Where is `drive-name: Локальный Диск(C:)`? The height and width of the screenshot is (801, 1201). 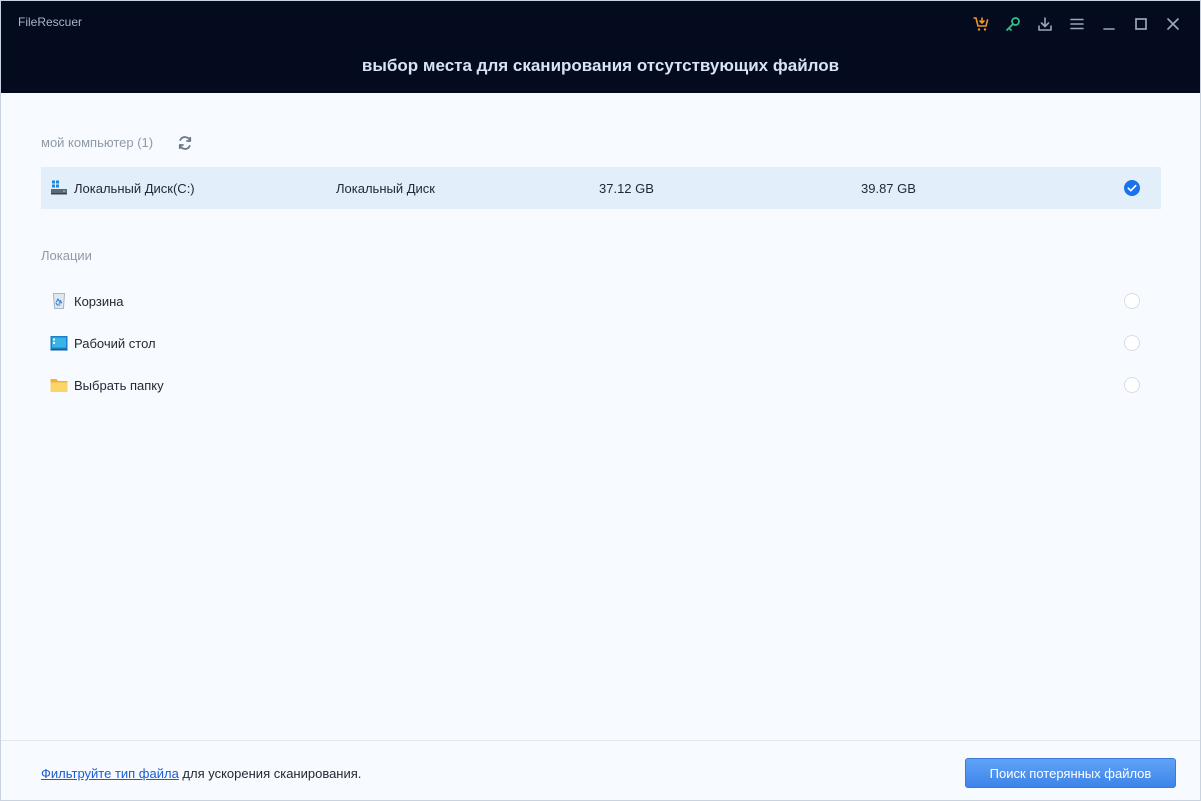
drive-name: Локальный Диск(C:) is located at coordinates (134, 188).